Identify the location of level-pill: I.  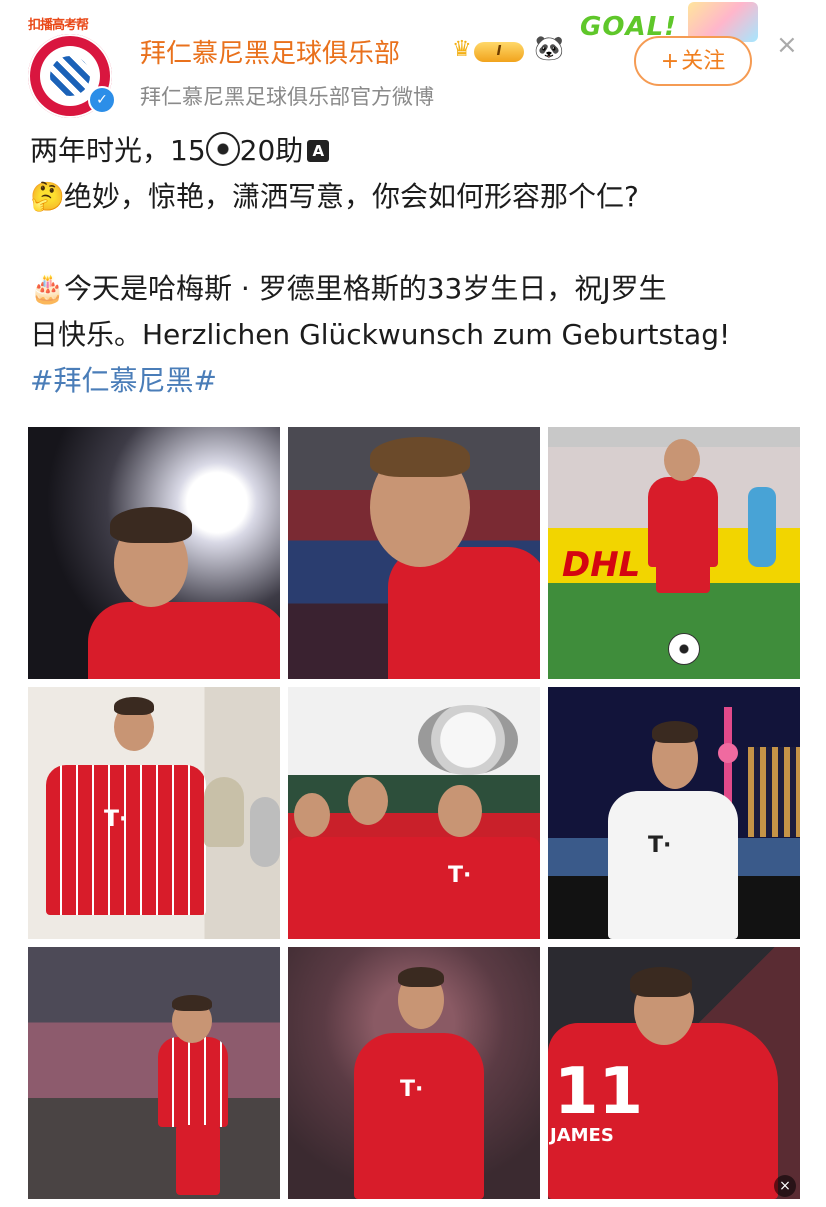
(499, 52).